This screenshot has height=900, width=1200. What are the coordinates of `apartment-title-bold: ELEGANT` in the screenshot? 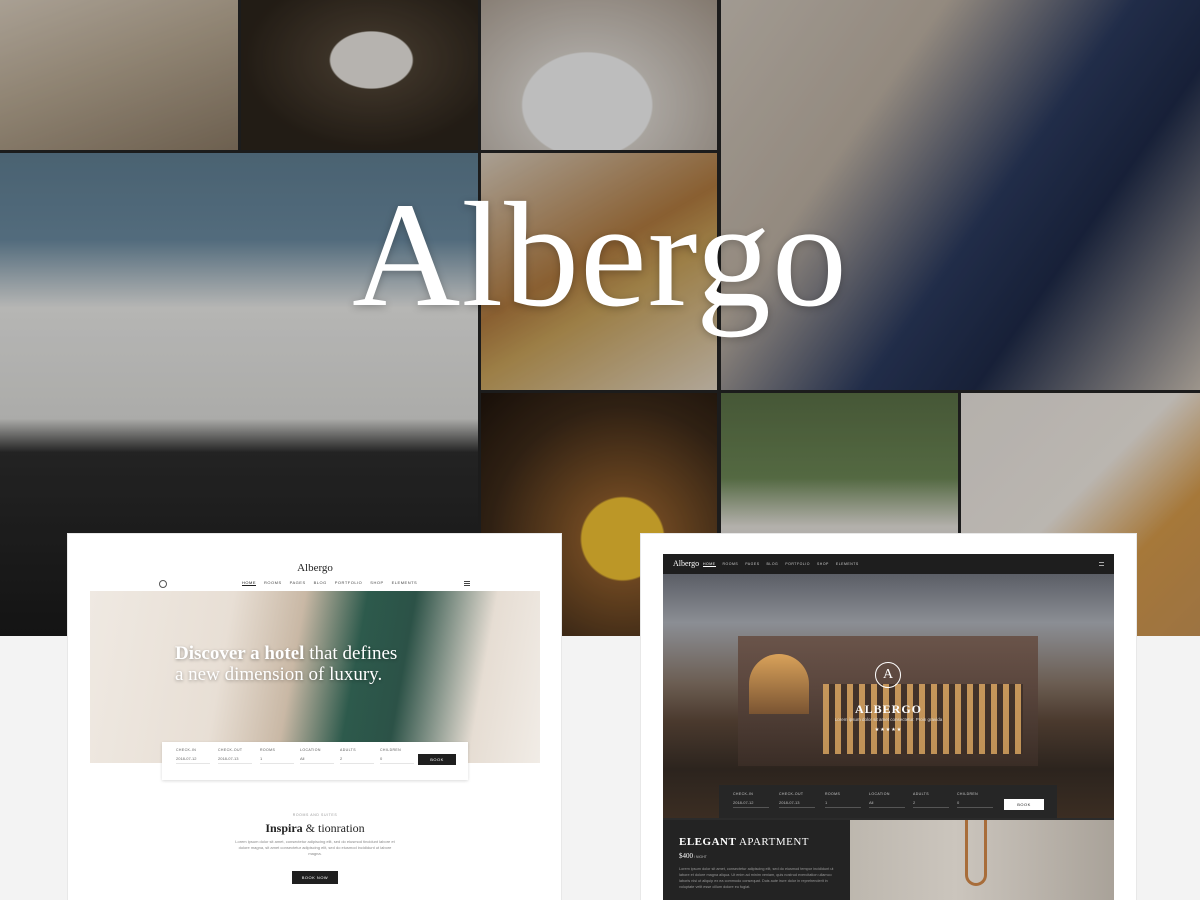 It's located at (708, 842).